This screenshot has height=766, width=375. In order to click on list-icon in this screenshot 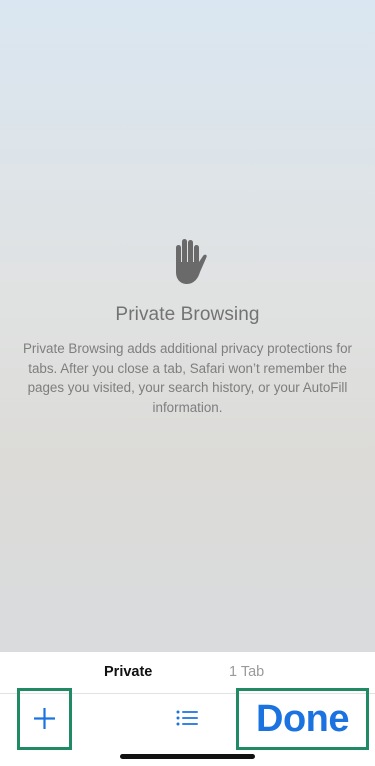, I will do `click(187, 718)`.